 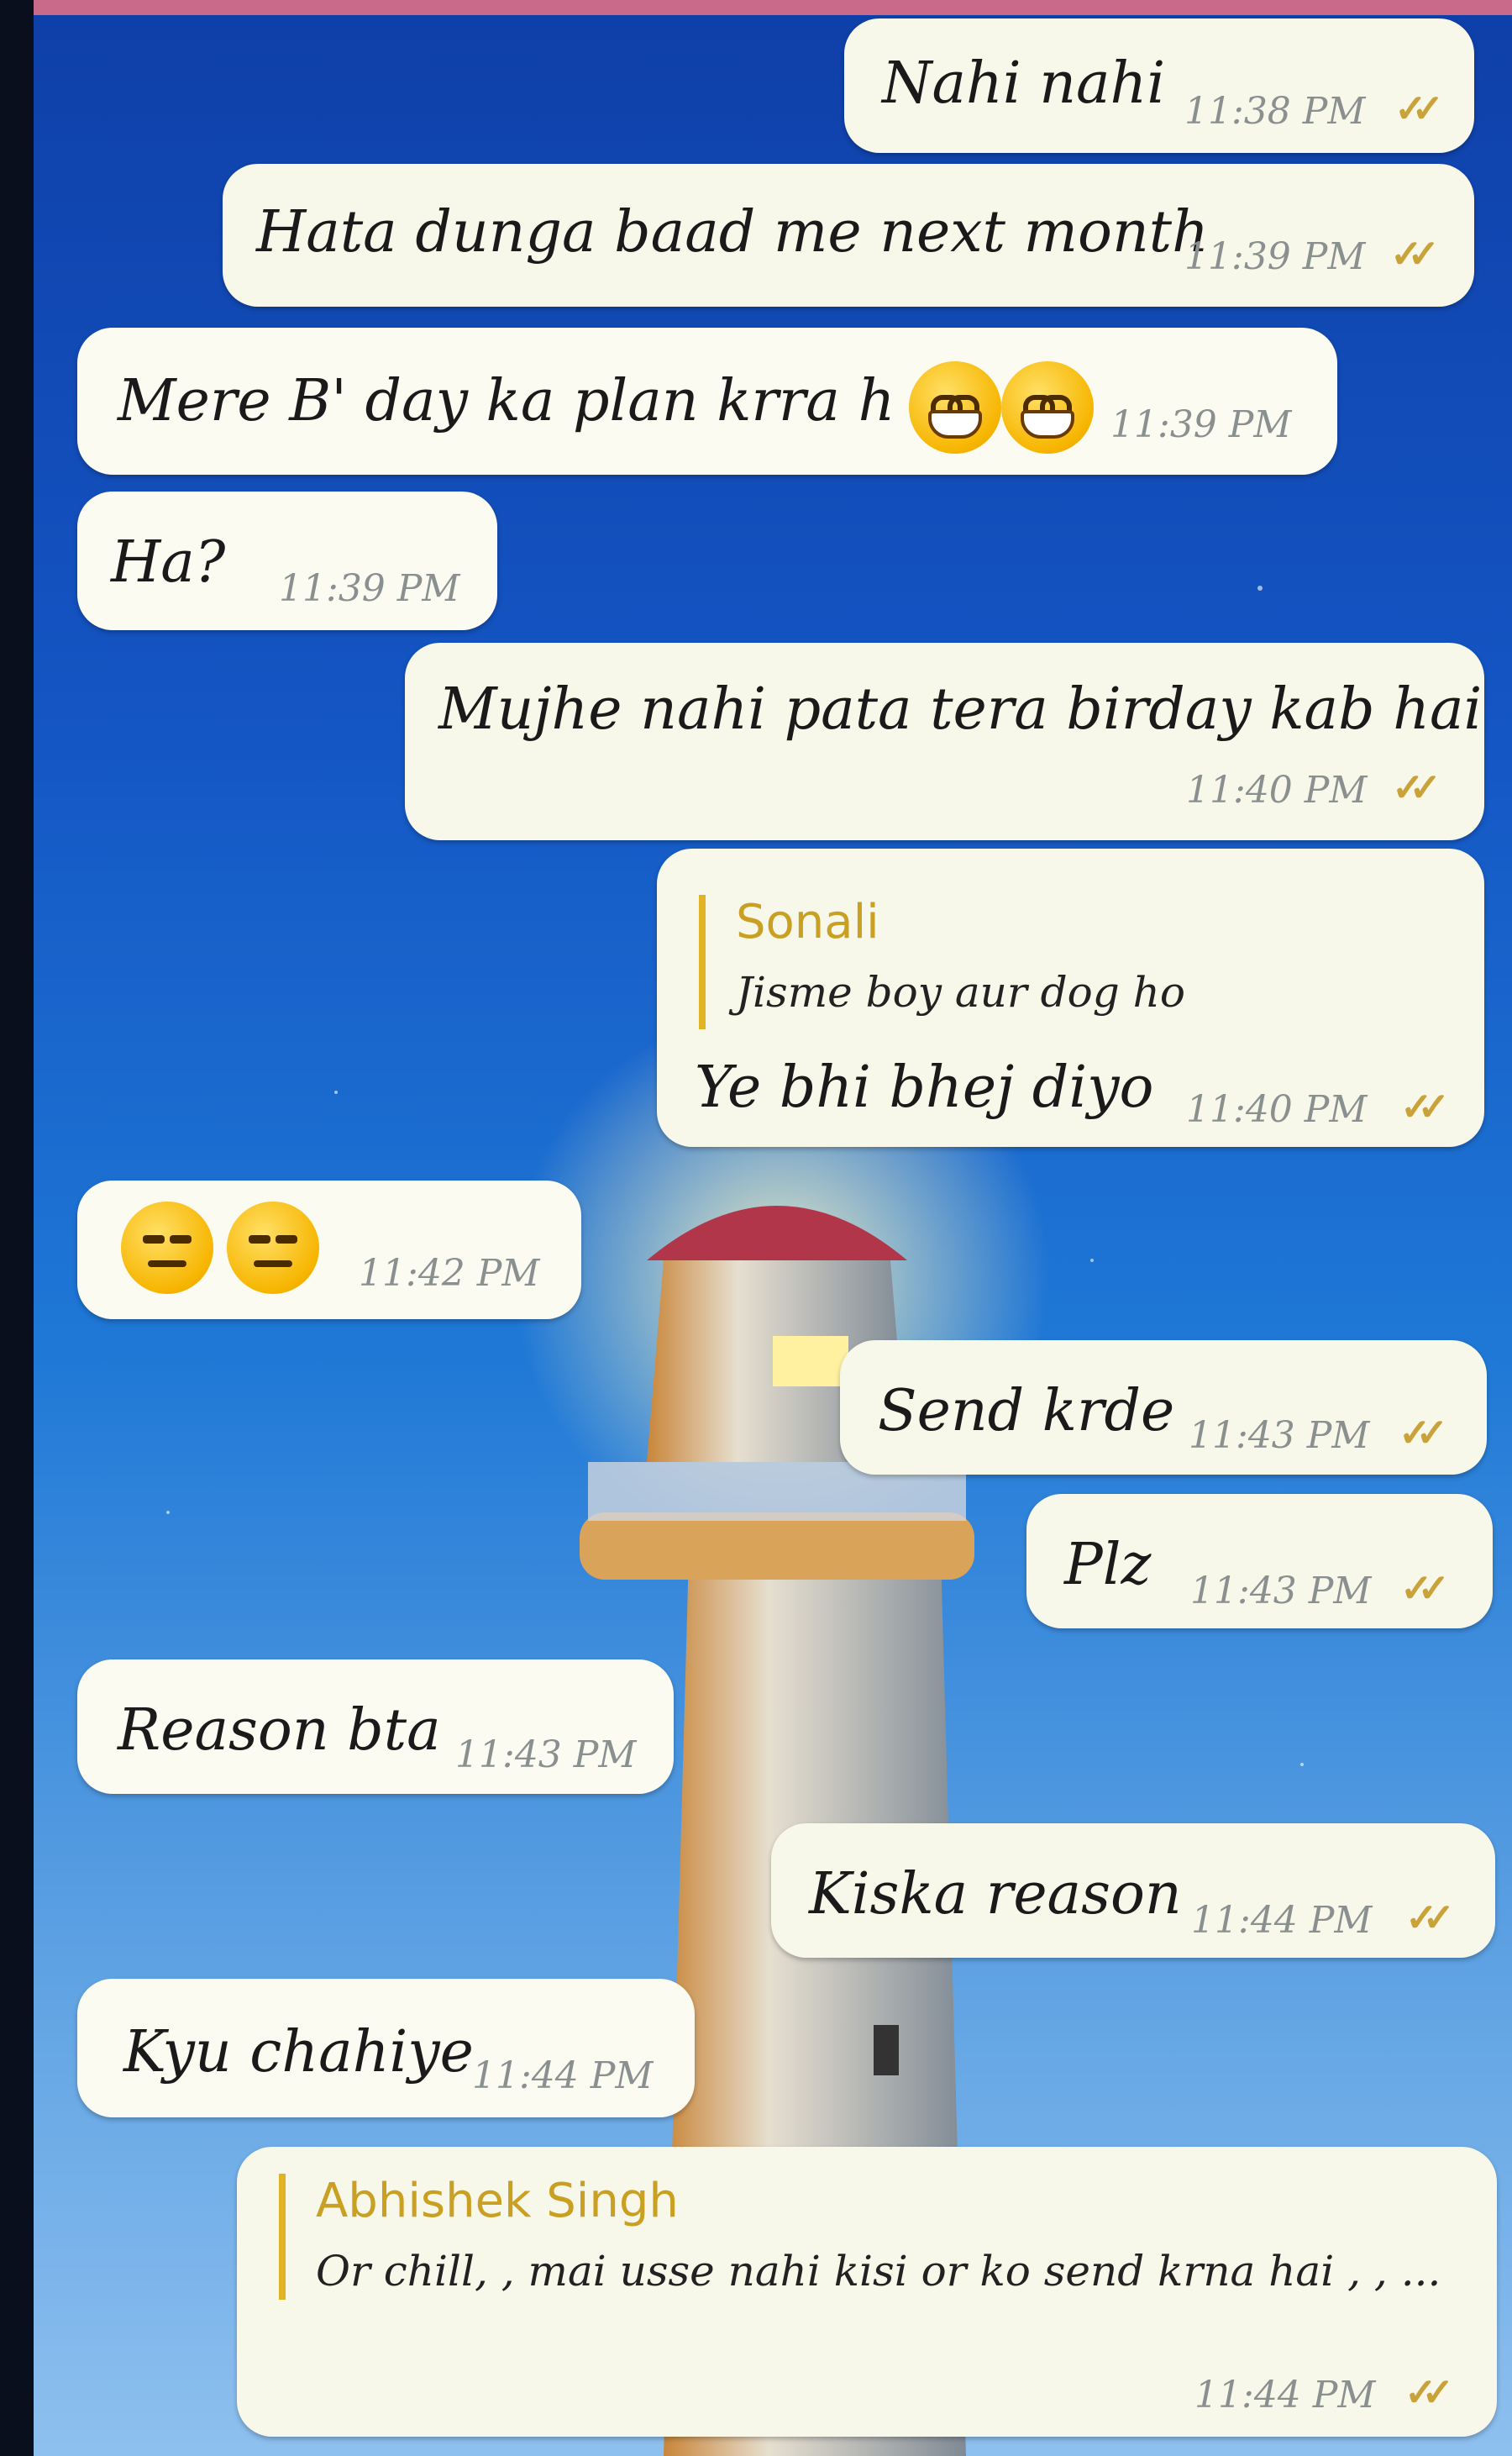 I want to click on message-bubble-incoming: Reason bta 11:43 PM, so click(x=375, y=1726).